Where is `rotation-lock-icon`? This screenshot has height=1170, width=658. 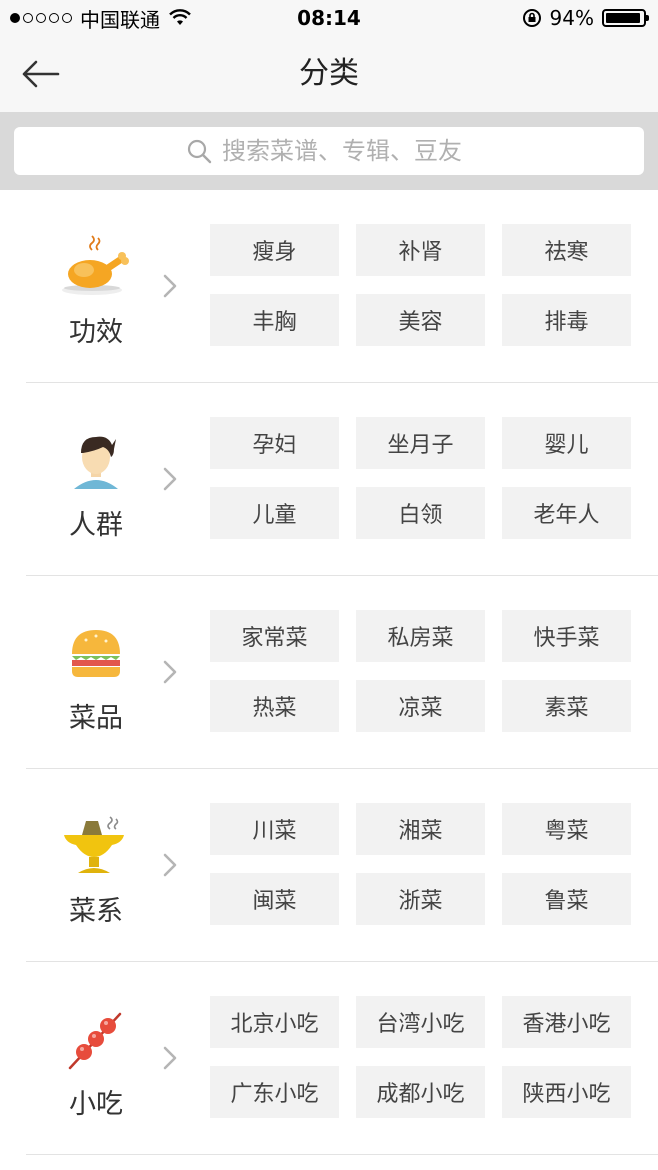
rotation-lock-icon is located at coordinates (531, 18).